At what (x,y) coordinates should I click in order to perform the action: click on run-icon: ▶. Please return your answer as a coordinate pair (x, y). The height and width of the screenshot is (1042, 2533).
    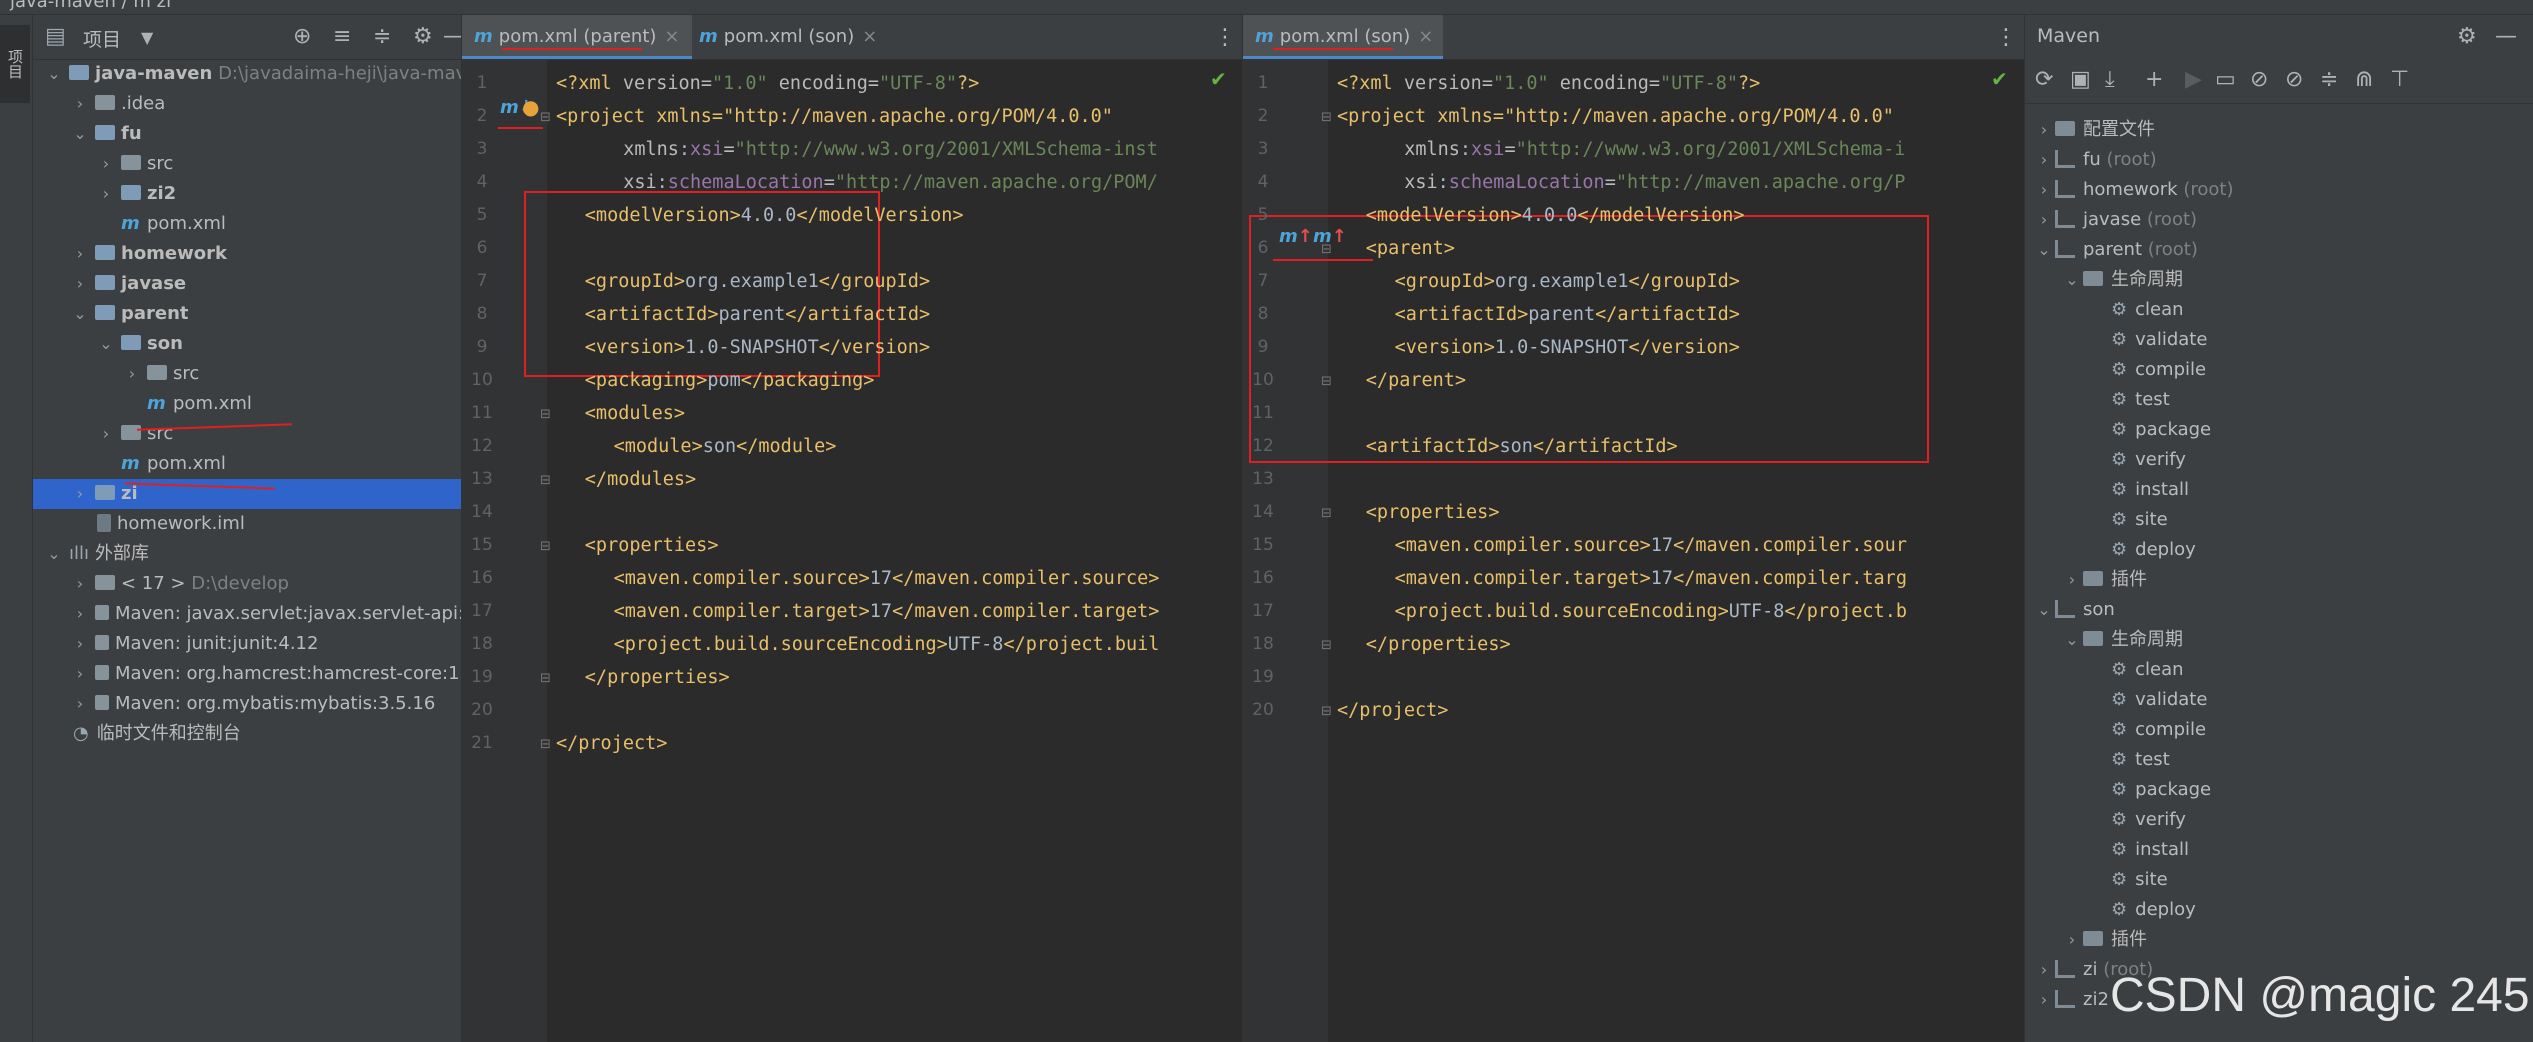
    Looking at the image, I should click on (2193, 79).